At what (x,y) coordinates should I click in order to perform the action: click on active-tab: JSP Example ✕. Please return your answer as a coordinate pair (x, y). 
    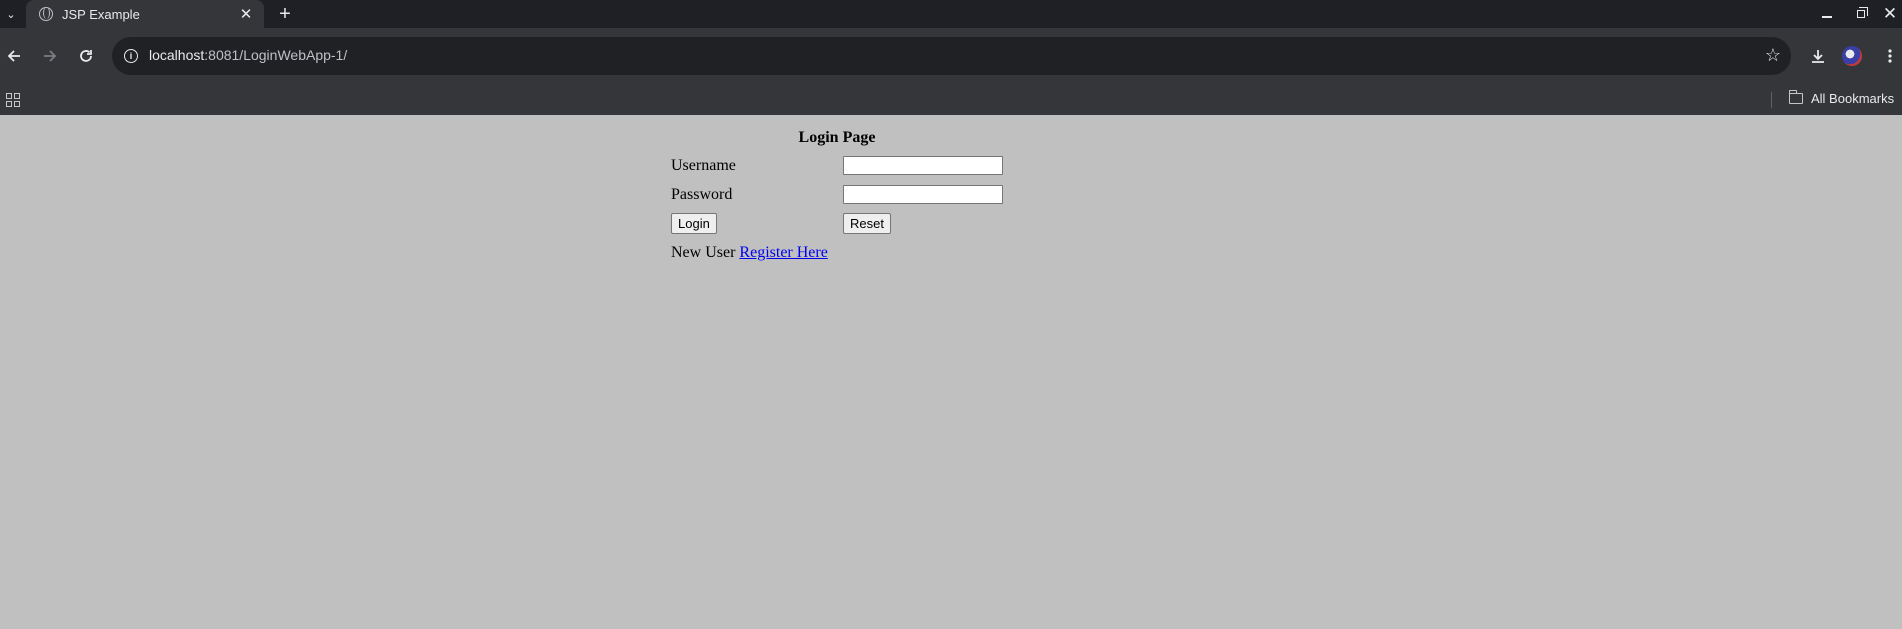
    Looking at the image, I should click on (145, 14).